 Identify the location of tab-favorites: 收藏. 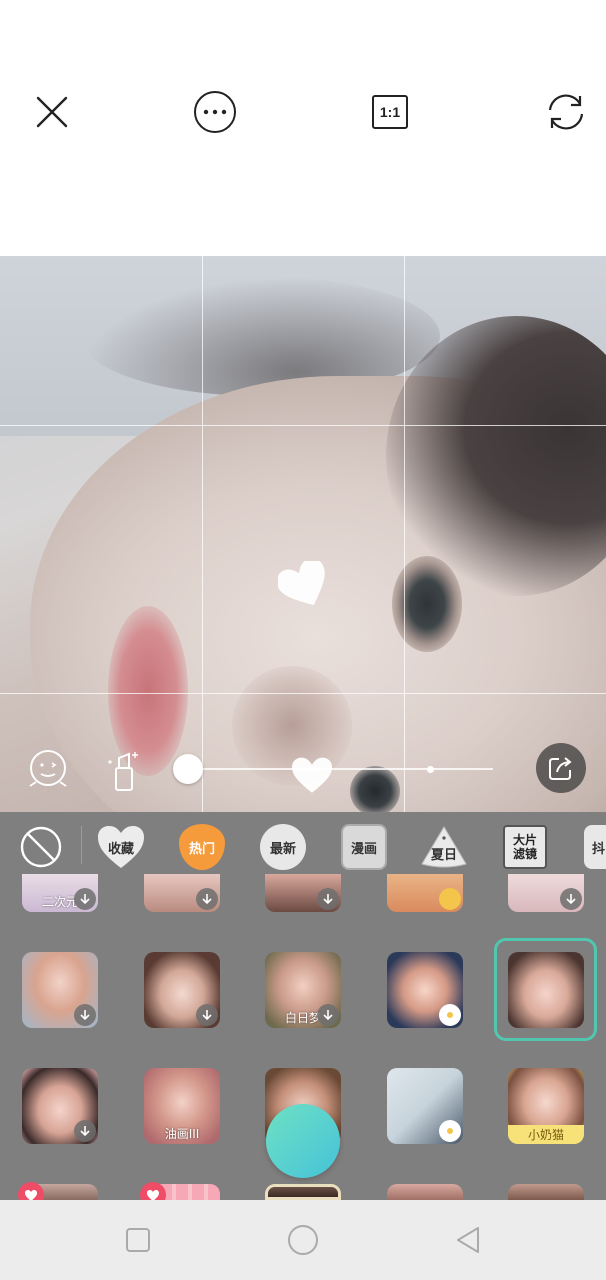
(121, 847).